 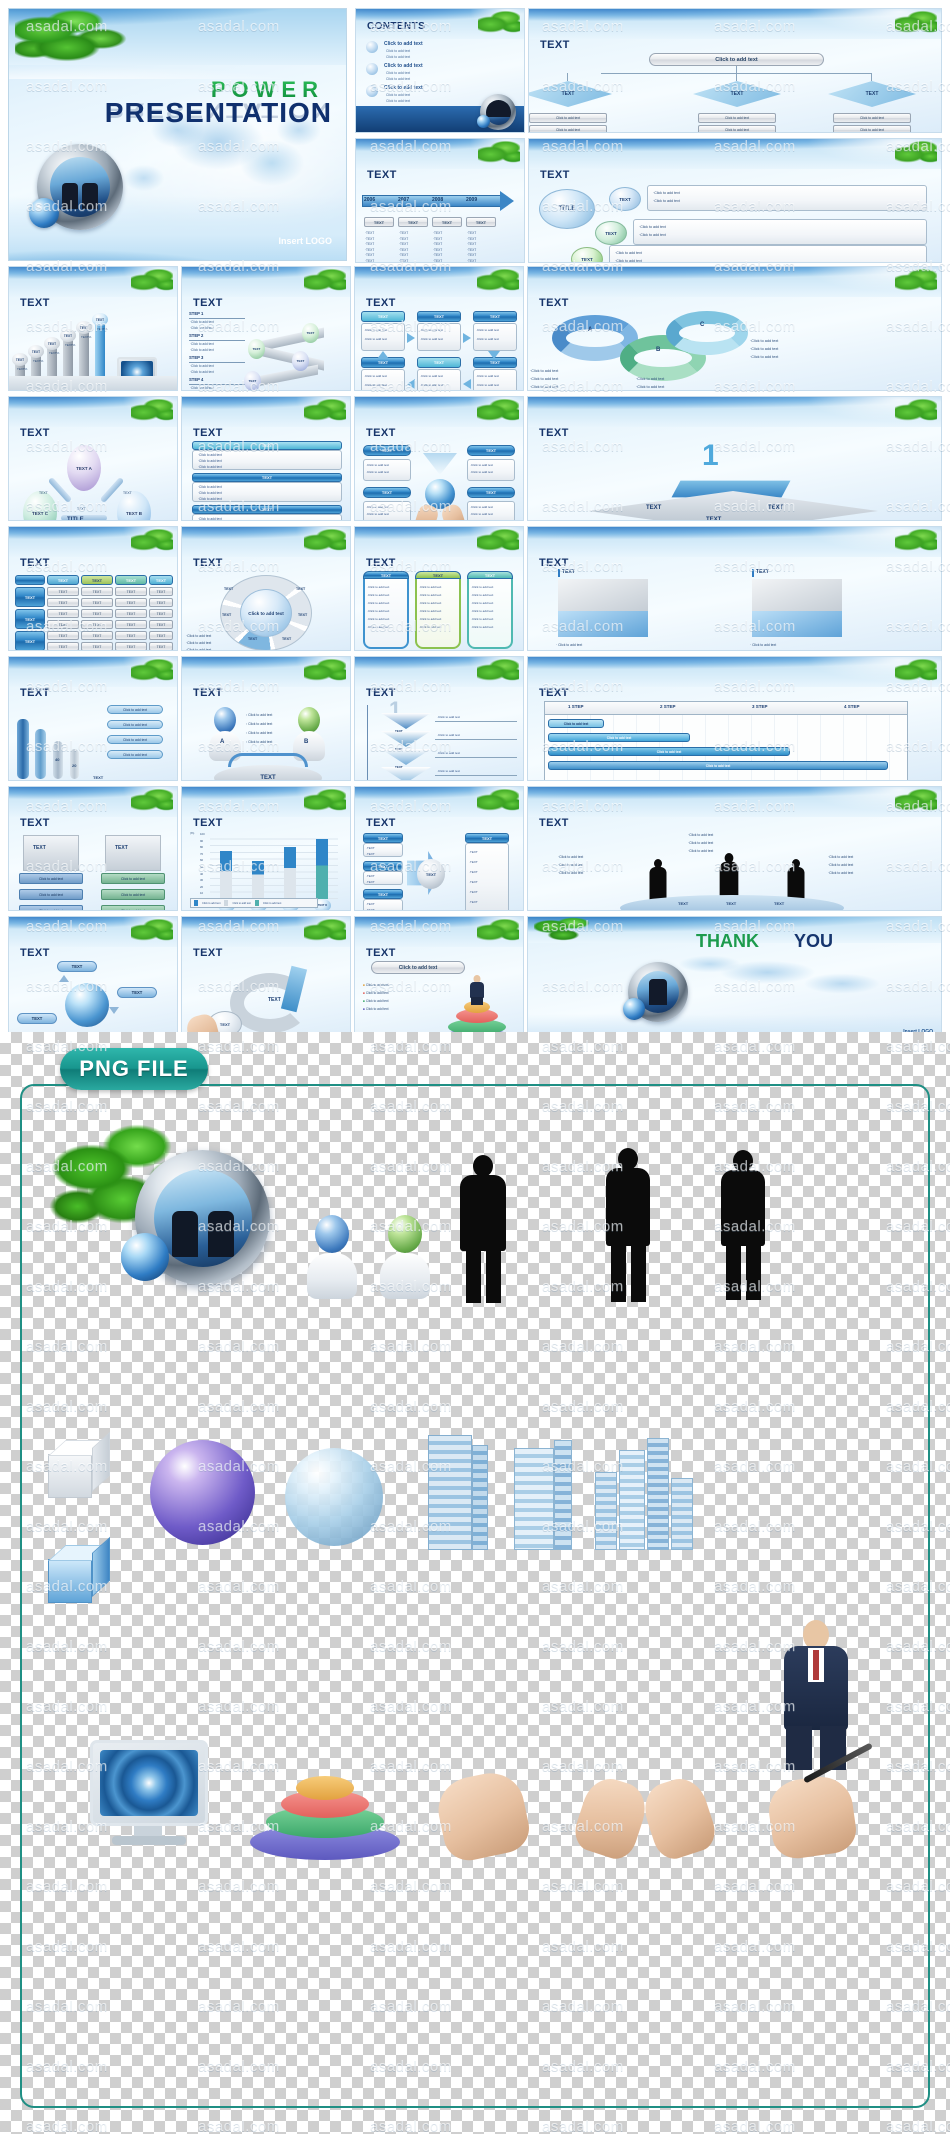 What do you see at coordinates (30, 619) in the screenshot?
I see `table-row-header-2: TEXT` at bounding box center [30, 619].